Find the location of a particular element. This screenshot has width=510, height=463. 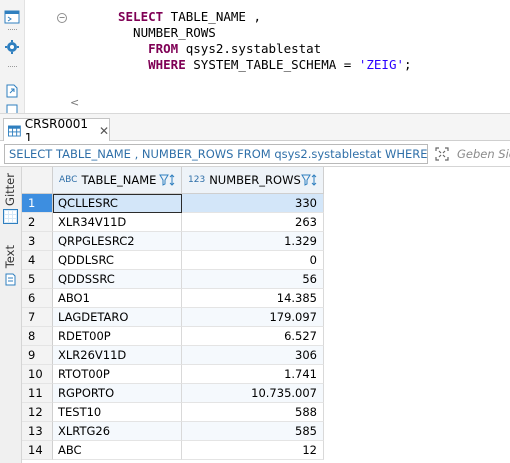

cell-number-rows: 306 is located at coordinates (253, 355).